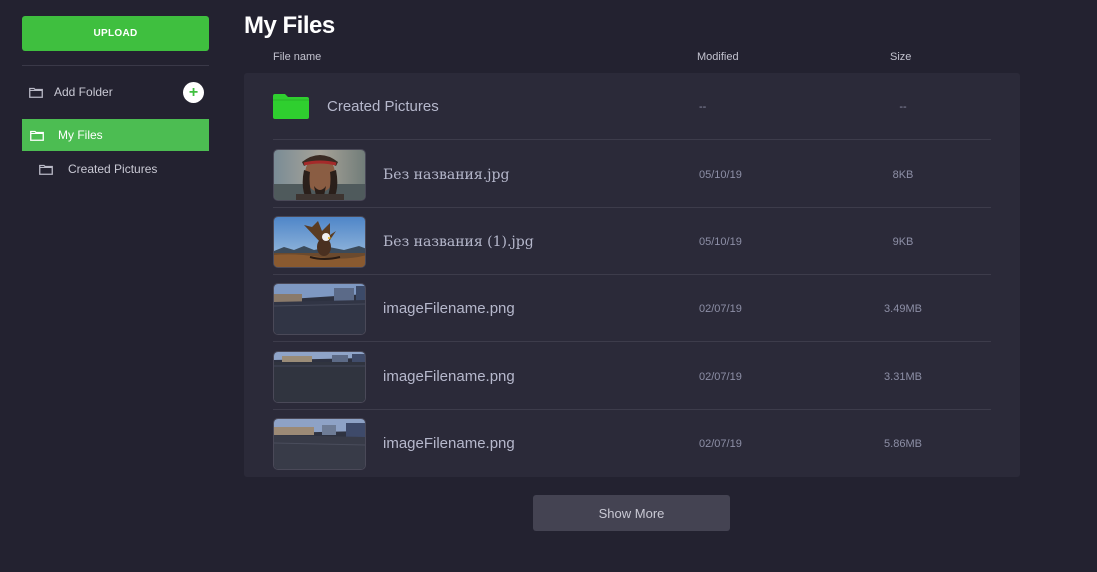 This screenshot has width=1097, height=572. Describe the element at coordinates (703, 106) in the screenshot. I see `file-modified: --` at that location.